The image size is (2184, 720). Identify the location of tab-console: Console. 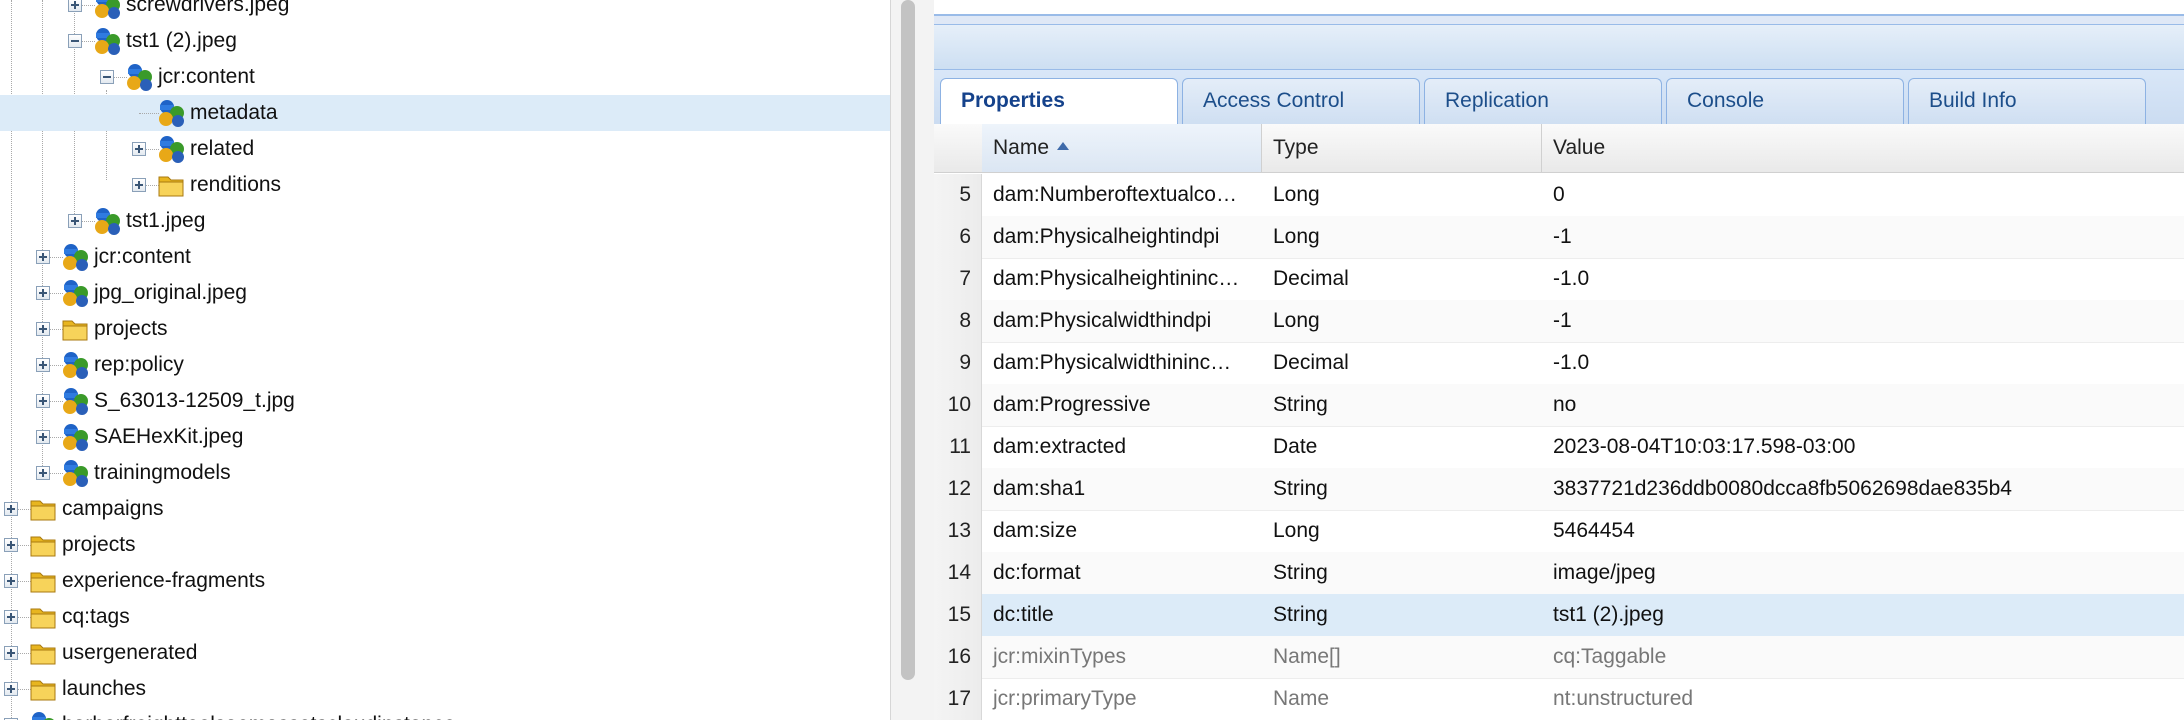
(1785, 101).